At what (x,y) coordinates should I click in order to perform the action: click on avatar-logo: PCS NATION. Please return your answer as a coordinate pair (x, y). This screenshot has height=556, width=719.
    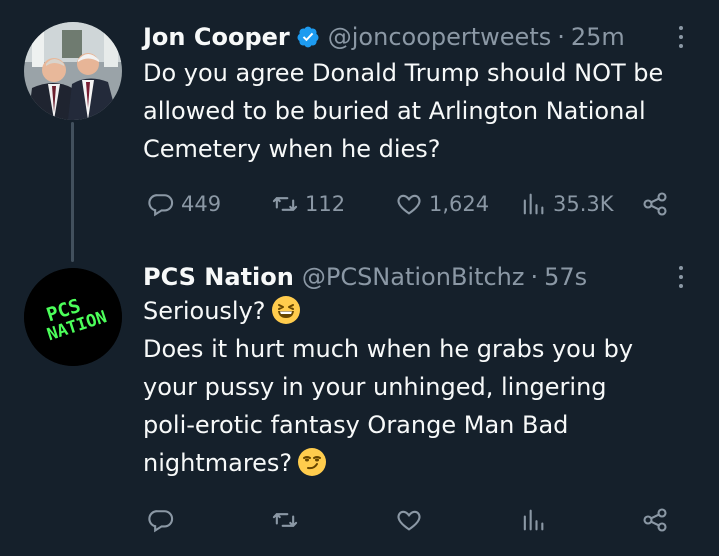
    Looking at the image, I should click on (73, 317).